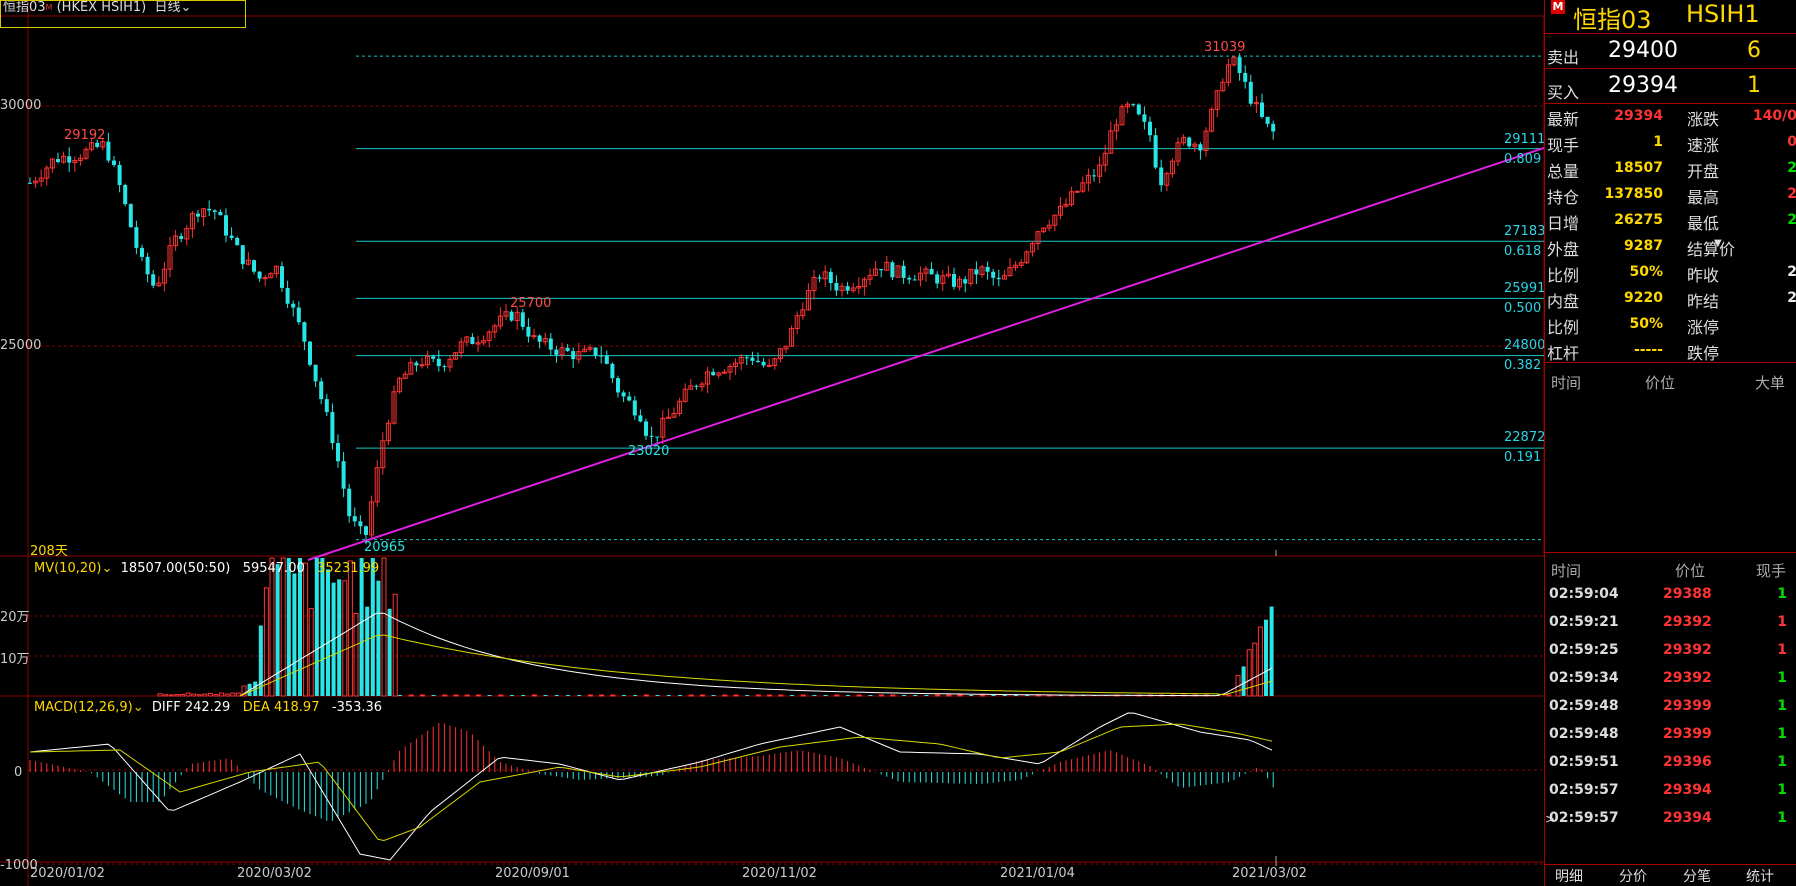 Image resolution: width=1796 pixels, height=886 pixels. Describe the element at coordinates (1604, 273) in the screenshot. I see `stat-row: 比例 50%` at that location.